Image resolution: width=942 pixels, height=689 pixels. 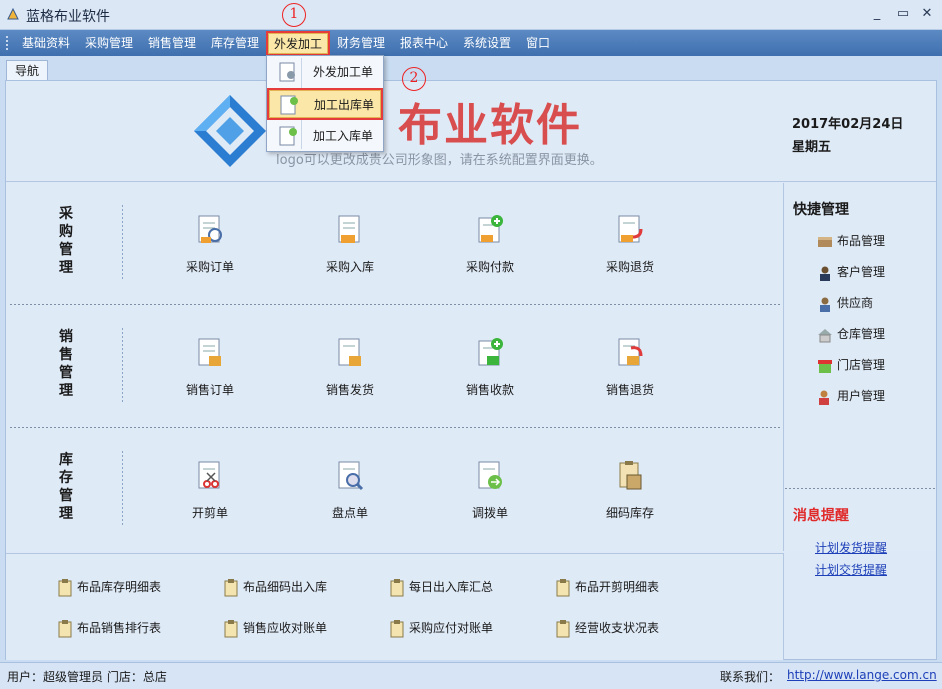 I want to click on link-delivery-reminder: 计划交货提醒, so click(x=851, y=569).